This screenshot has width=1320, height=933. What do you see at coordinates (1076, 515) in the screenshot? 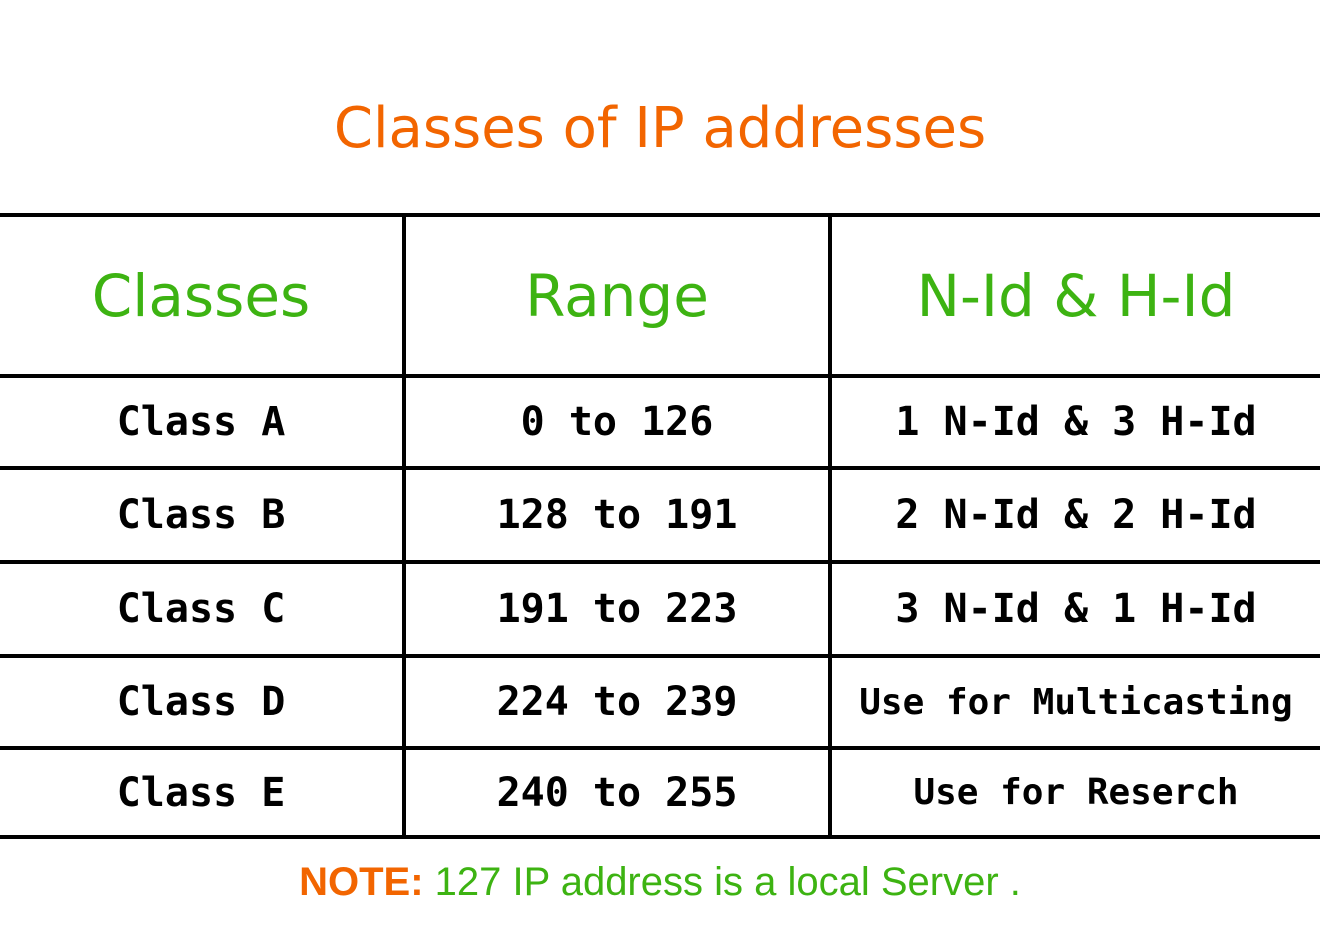
I see `table-cell-ids: 2 N-Id & 2 H-Id` at bounding box center [1076, 515].